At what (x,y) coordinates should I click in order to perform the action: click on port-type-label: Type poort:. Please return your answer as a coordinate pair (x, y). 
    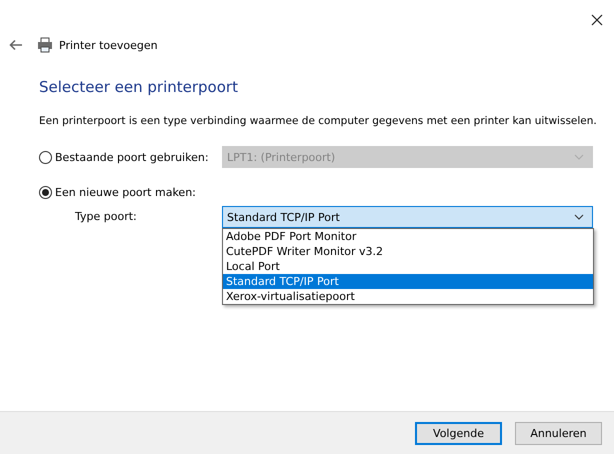
    Looking at the image, I should click on (106, 217).